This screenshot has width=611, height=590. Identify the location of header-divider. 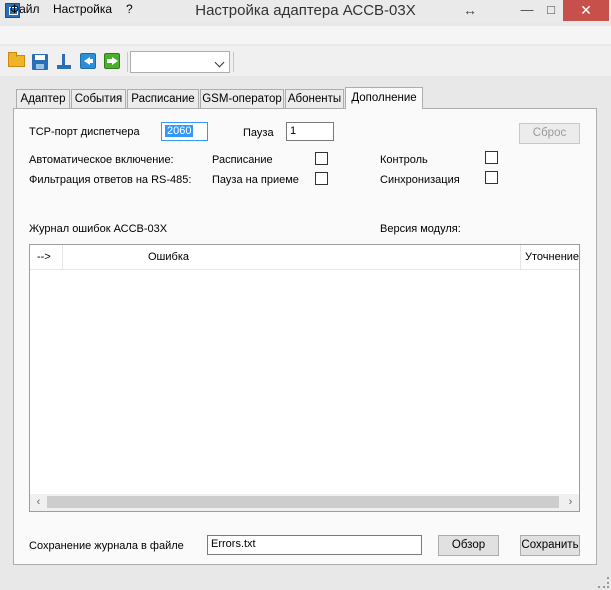
(304, 269).